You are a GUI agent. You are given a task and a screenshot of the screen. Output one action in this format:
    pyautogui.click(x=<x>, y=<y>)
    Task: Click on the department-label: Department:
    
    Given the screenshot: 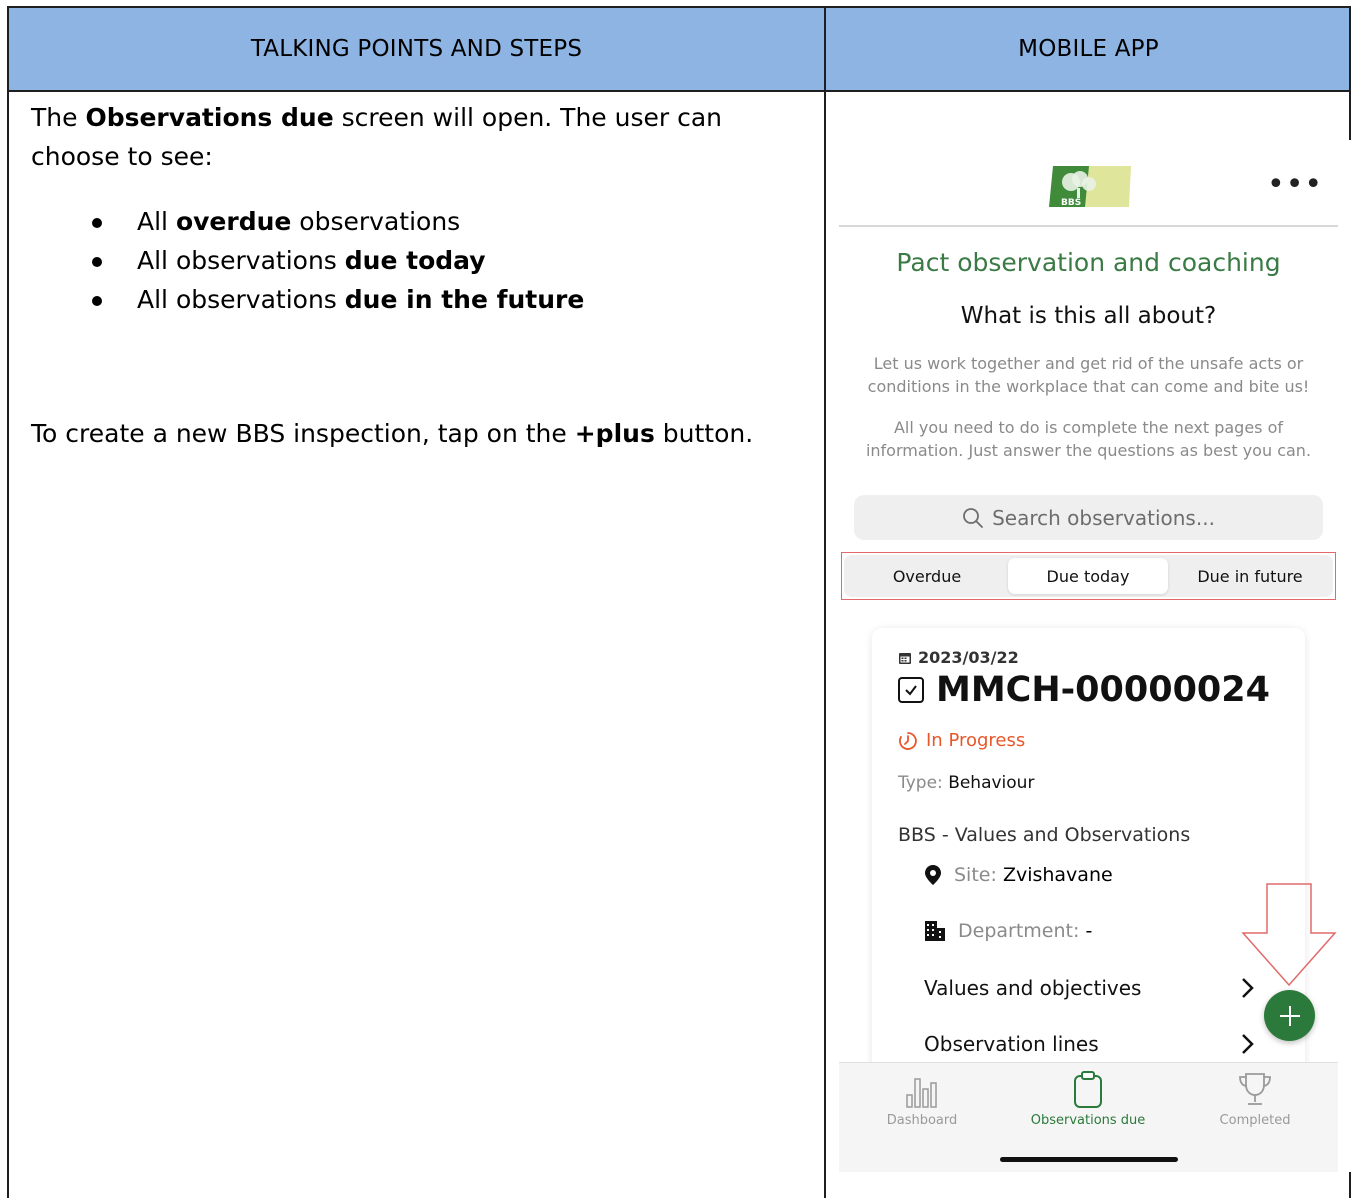 What is the action you would take?
    pyautogui.click(x=1019, y=931)
    